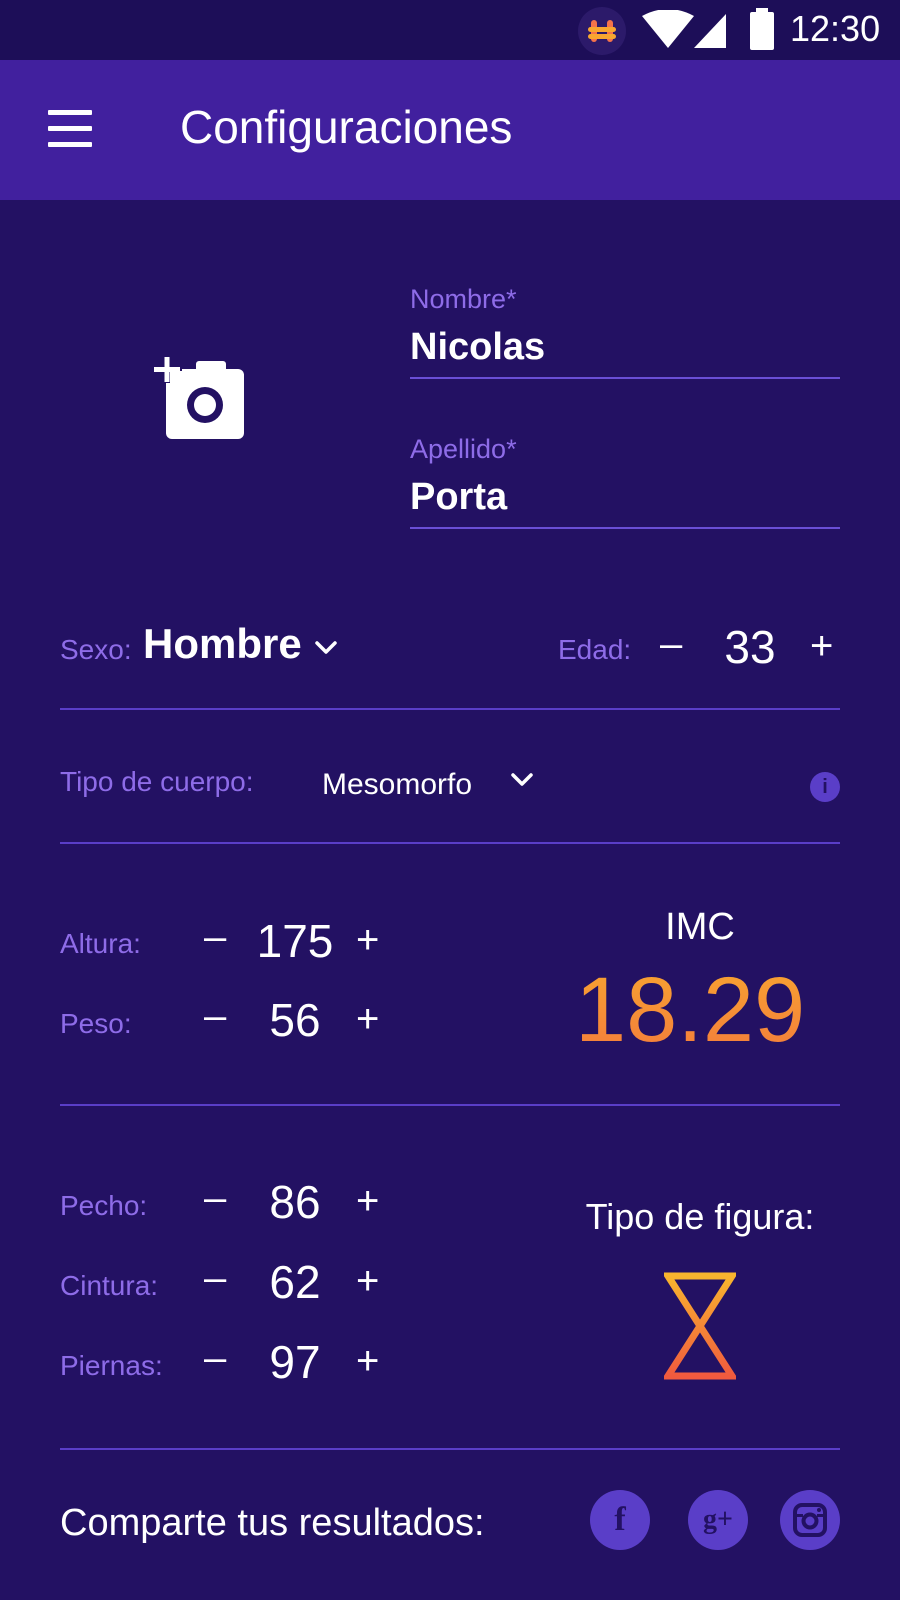 This screenshot has width=900, height=1600. What do you see at coordinates (718, 1520) in the screenshot?
I see `google-plus-icon: g+` at bounding box center [718, 1520].